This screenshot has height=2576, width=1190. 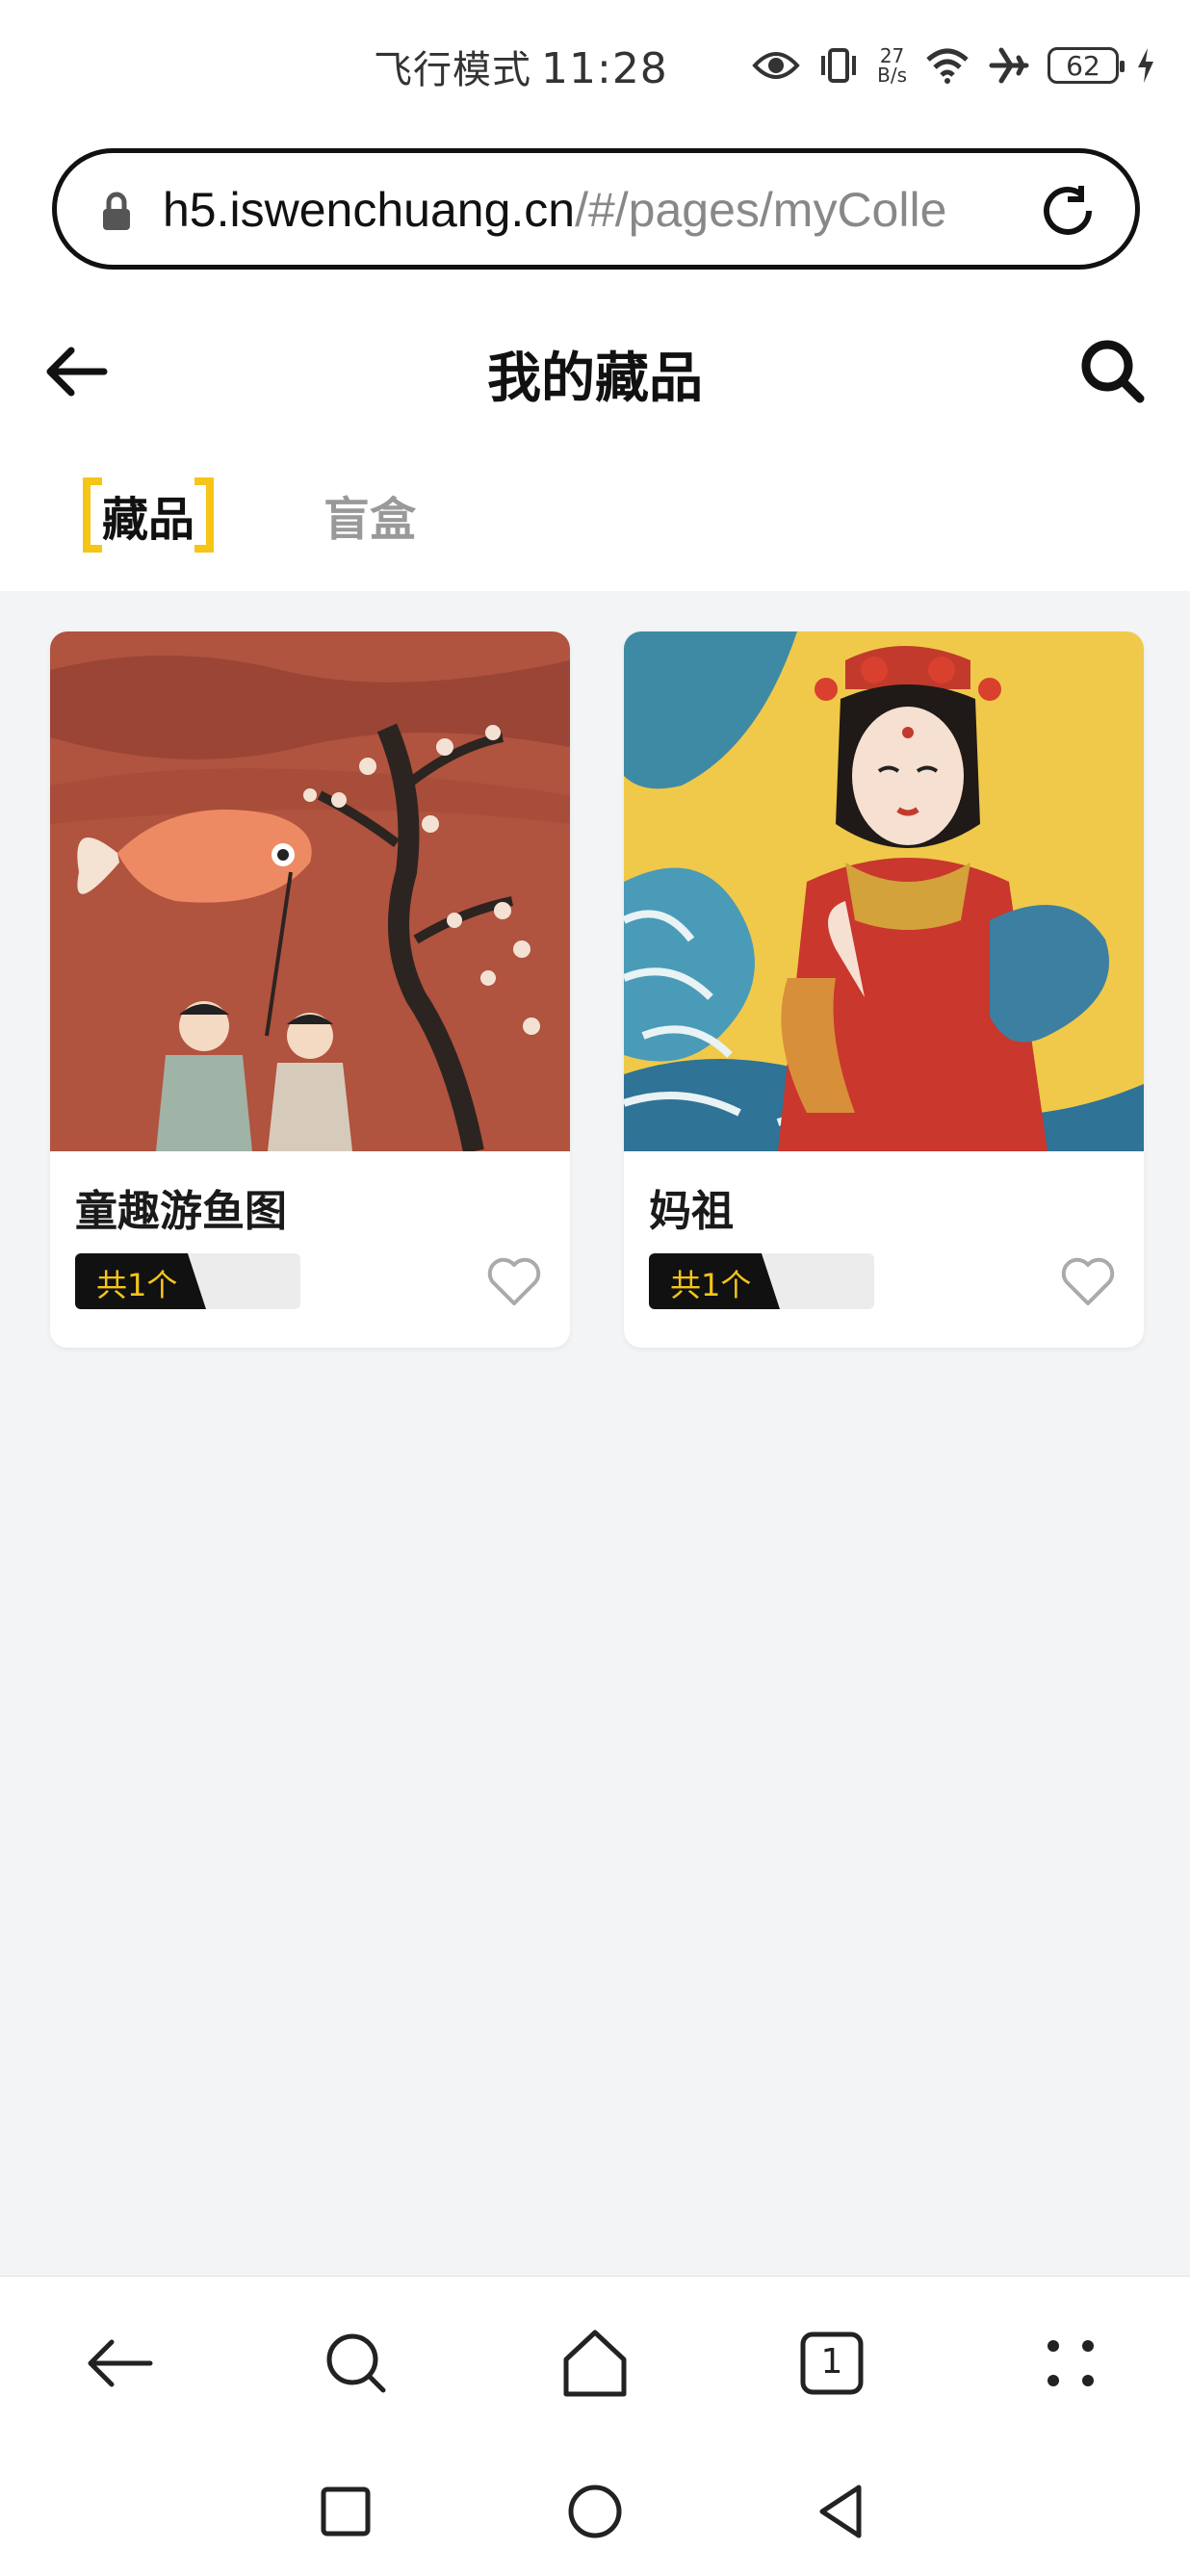 What do you see at coordinates (120, 2363) in the screenshot?
I see `back-arrow-icon` at bounding box center [120, 2363].